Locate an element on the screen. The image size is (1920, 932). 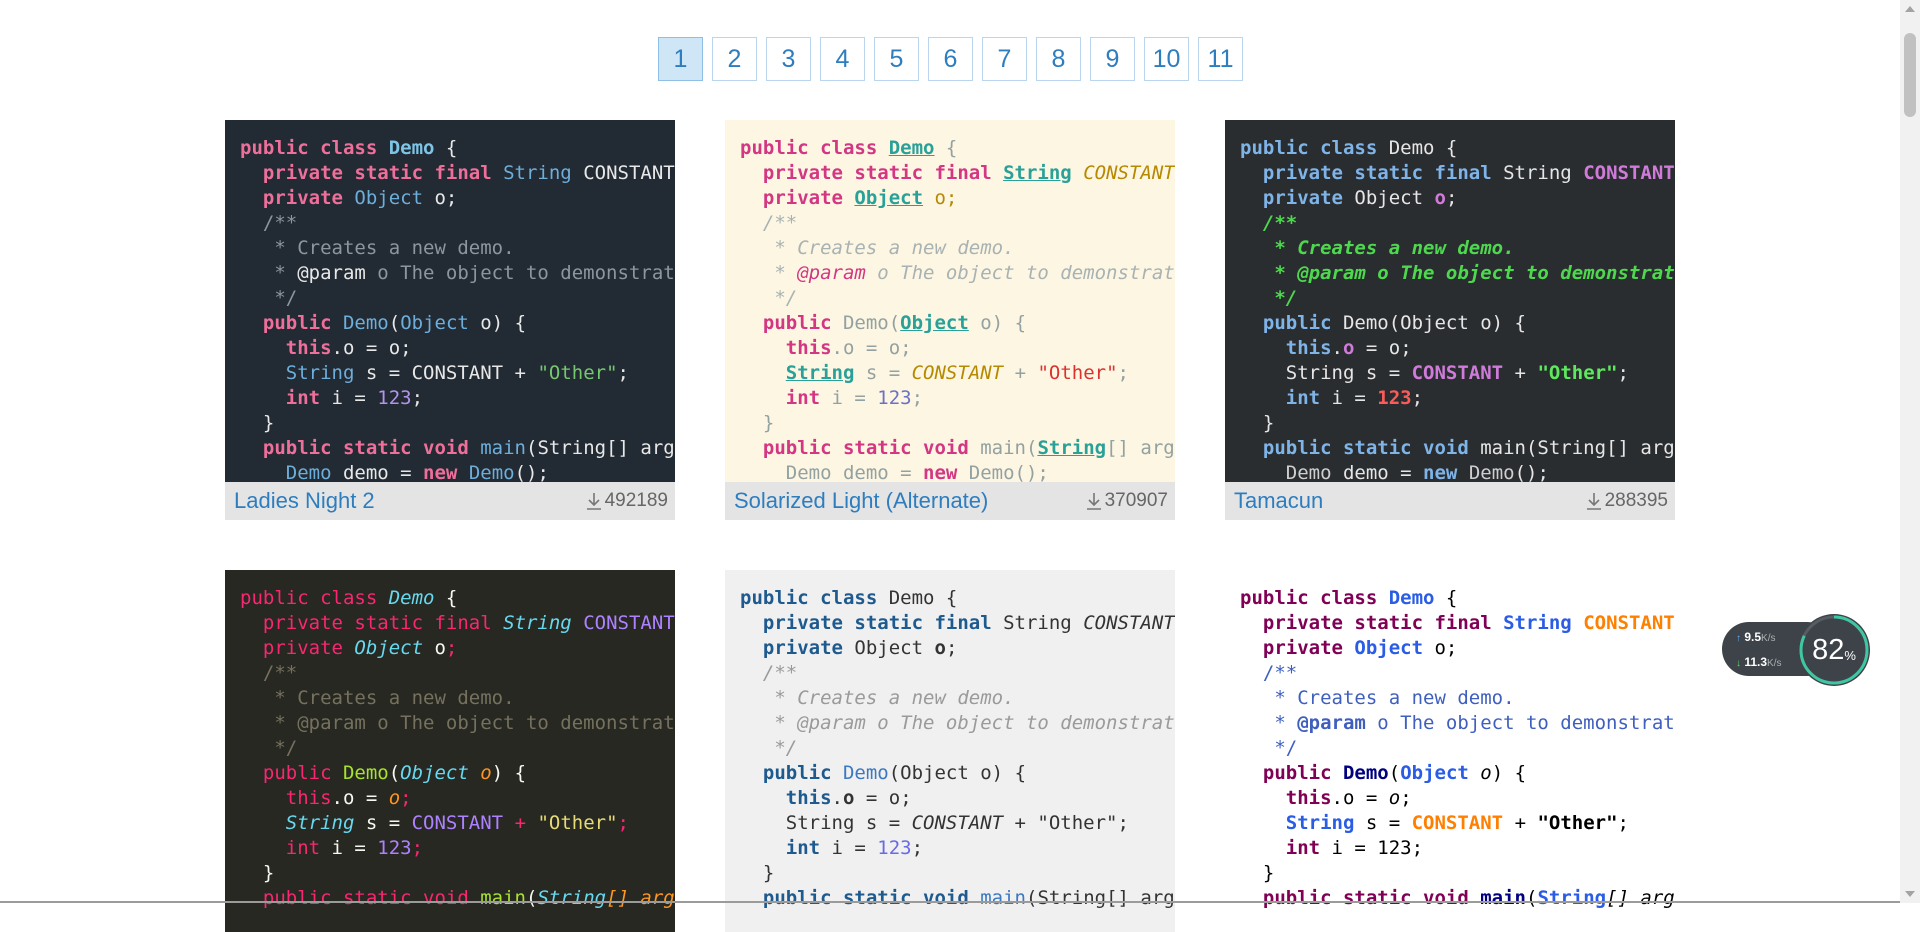
page-link-10: 10 is located at coordinates (1166, 59).